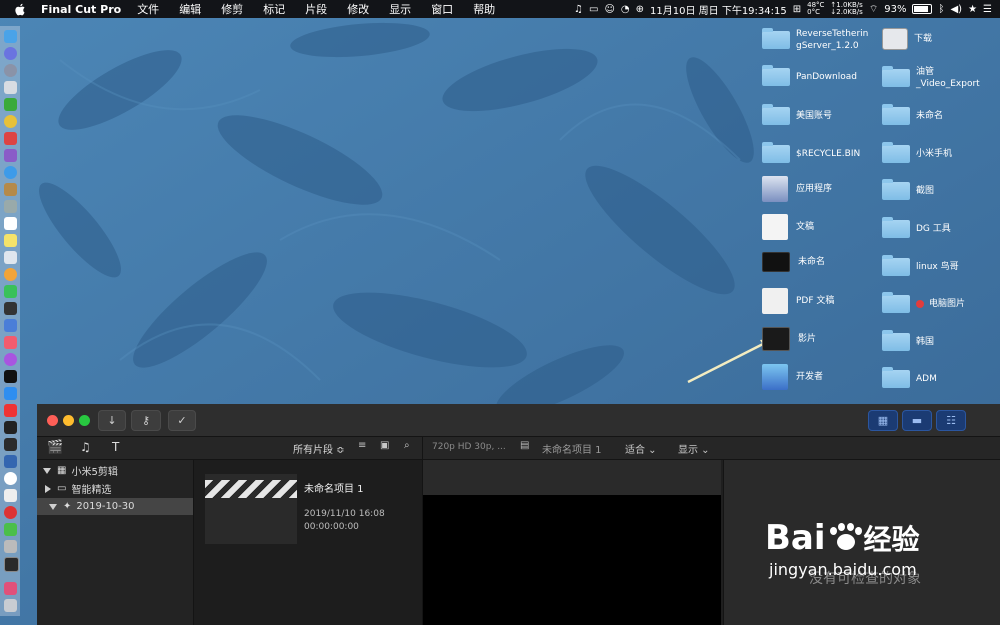 This screenshot has width=1000, height=625. Describe the element at coordinates (917, 420) in the screenshot. I see `timeline-toggle-button: ▬` at that location.